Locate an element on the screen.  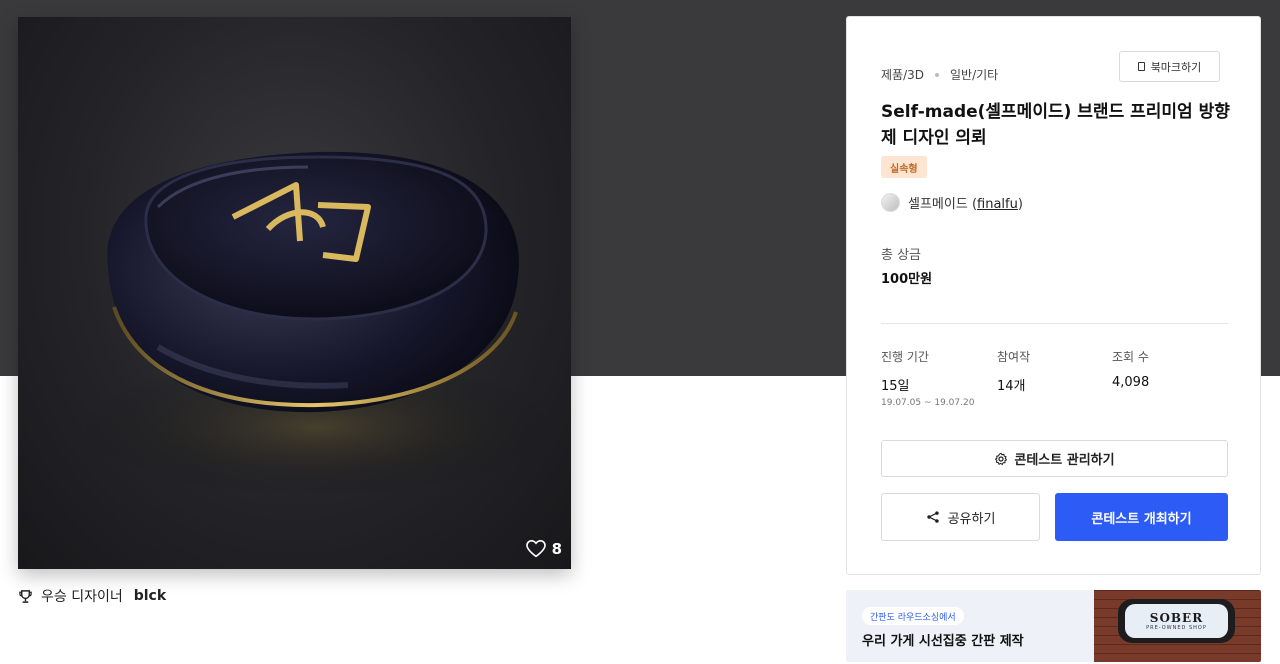
share-label: 공유하기 is located at coordinates (971, 519).